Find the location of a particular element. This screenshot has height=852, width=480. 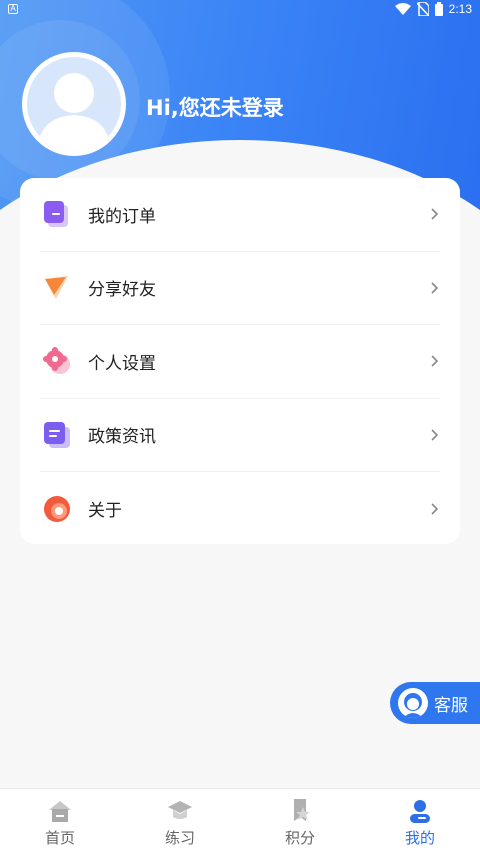

tab-mine: 我的 is located at coordinates (420, 820).